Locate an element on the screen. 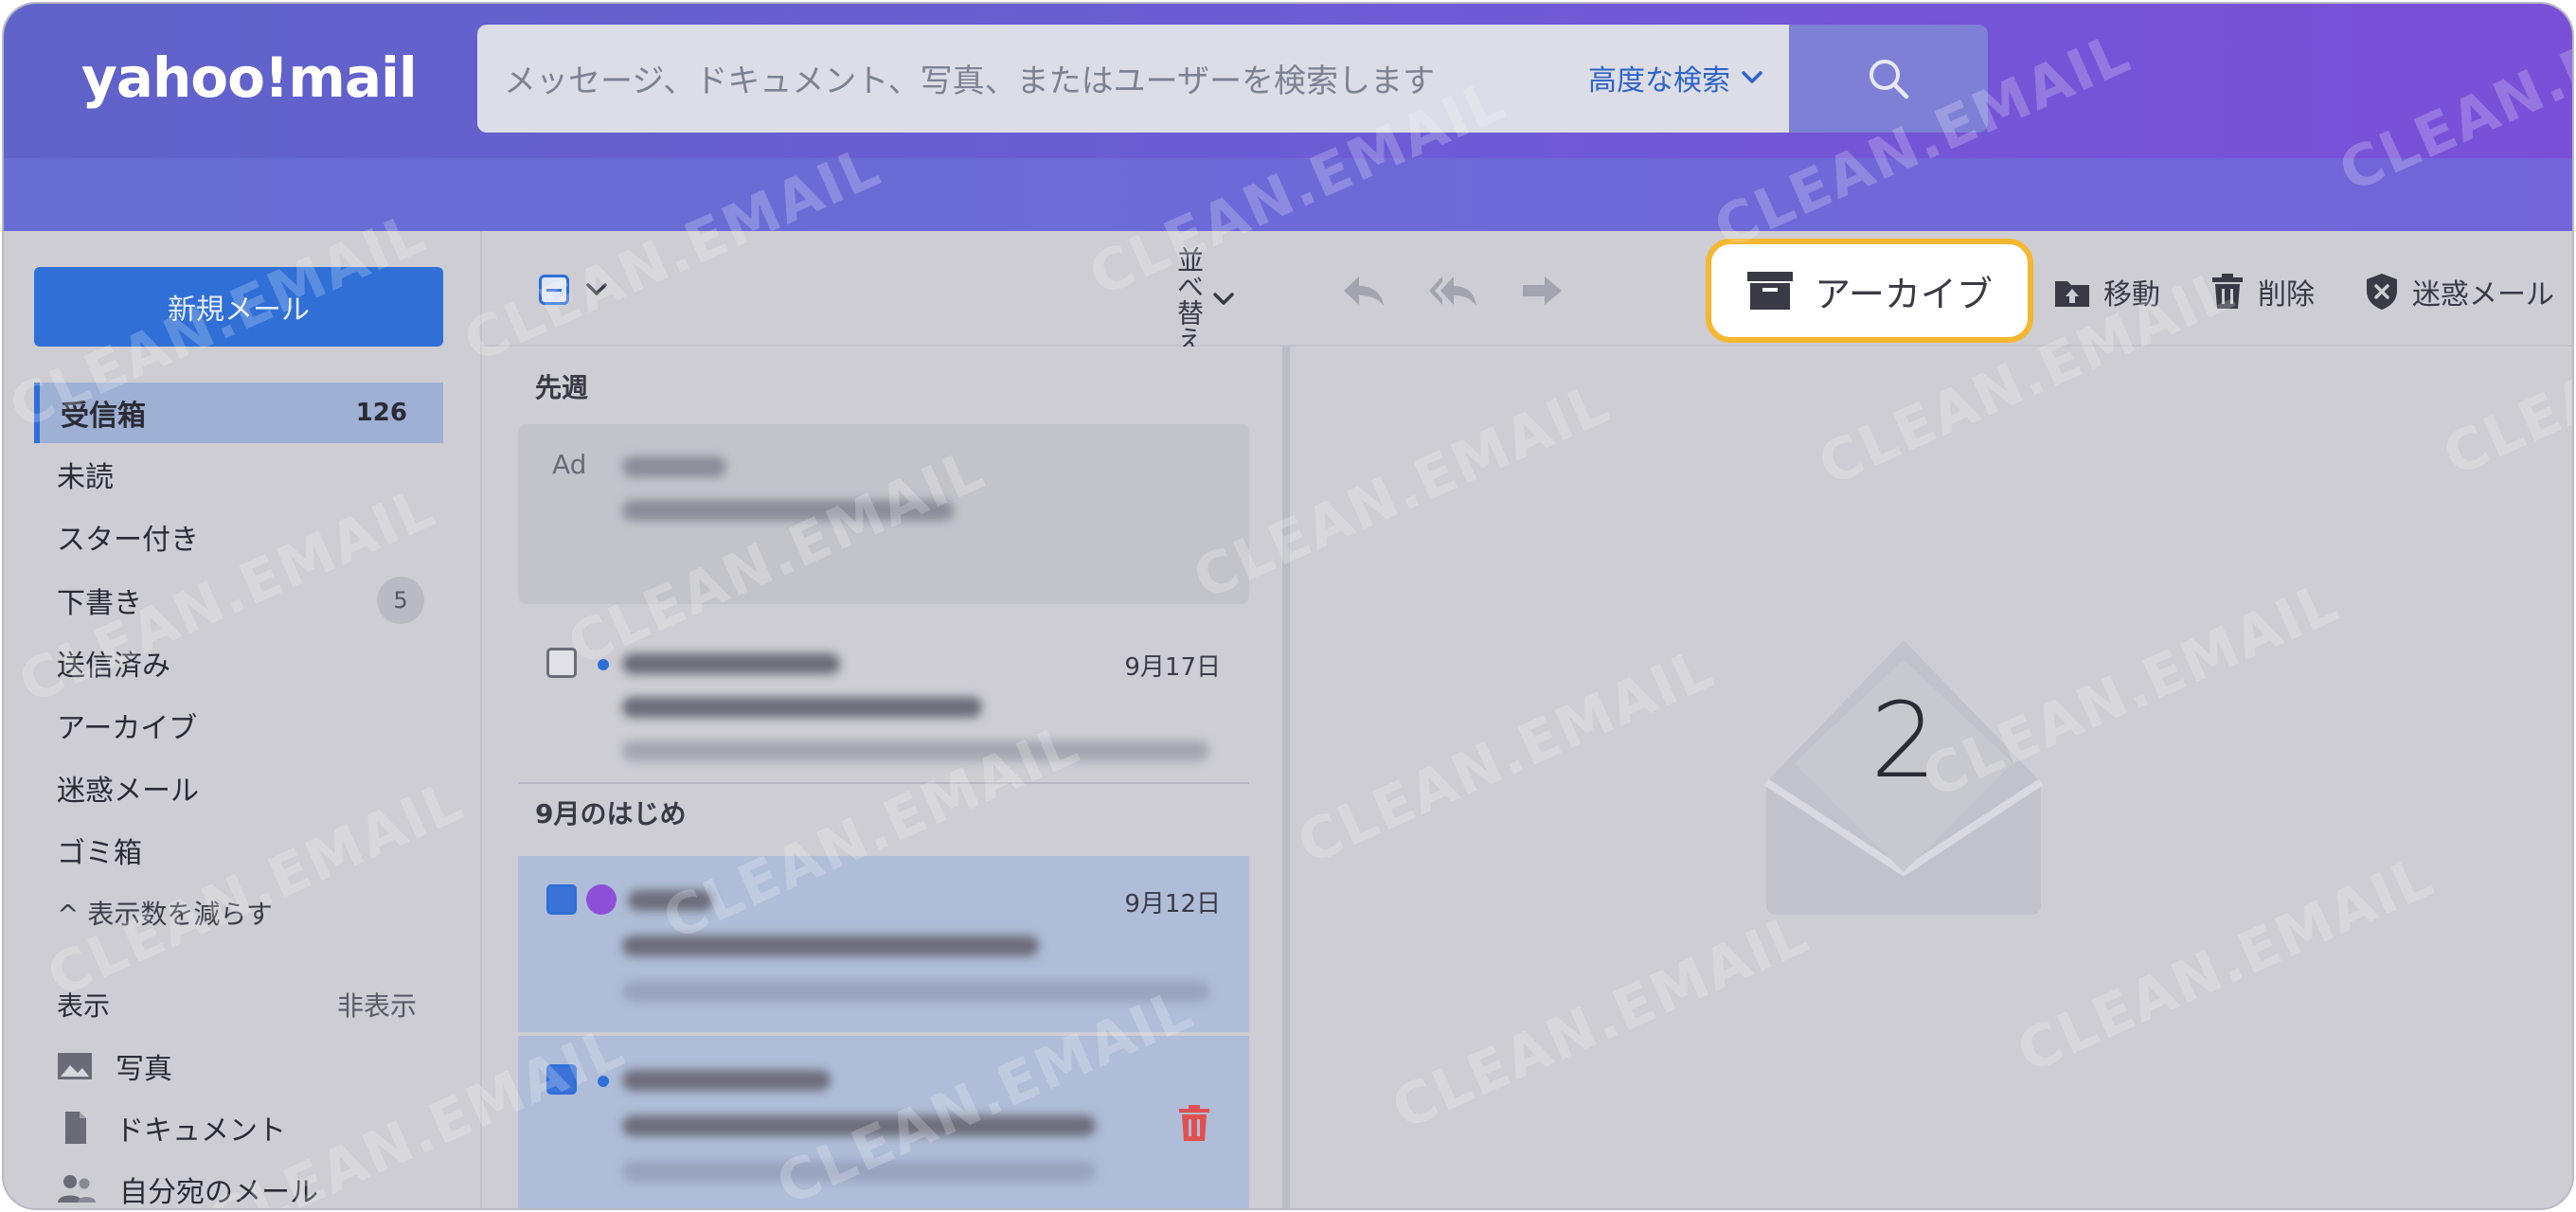  group-header-last-week: 先週 is located at coordinates (562, 387).